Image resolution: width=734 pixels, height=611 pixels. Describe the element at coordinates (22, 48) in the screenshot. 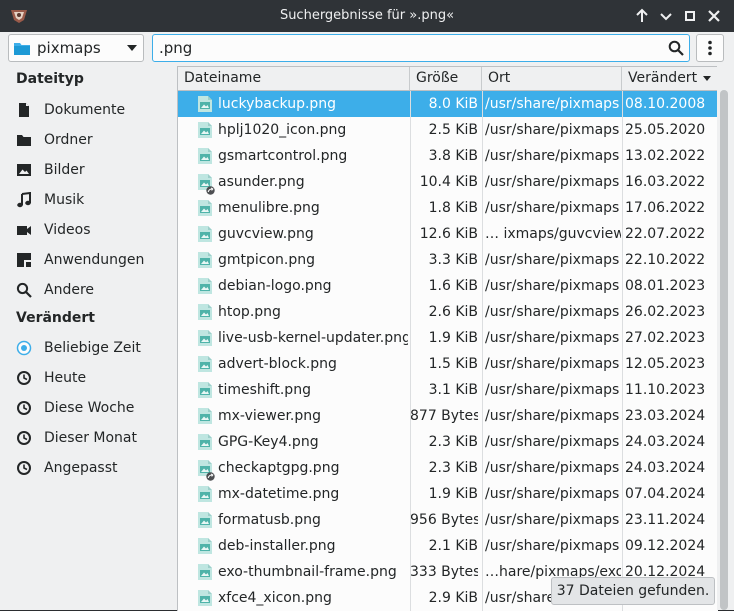

I see `folder-icon` at that location.